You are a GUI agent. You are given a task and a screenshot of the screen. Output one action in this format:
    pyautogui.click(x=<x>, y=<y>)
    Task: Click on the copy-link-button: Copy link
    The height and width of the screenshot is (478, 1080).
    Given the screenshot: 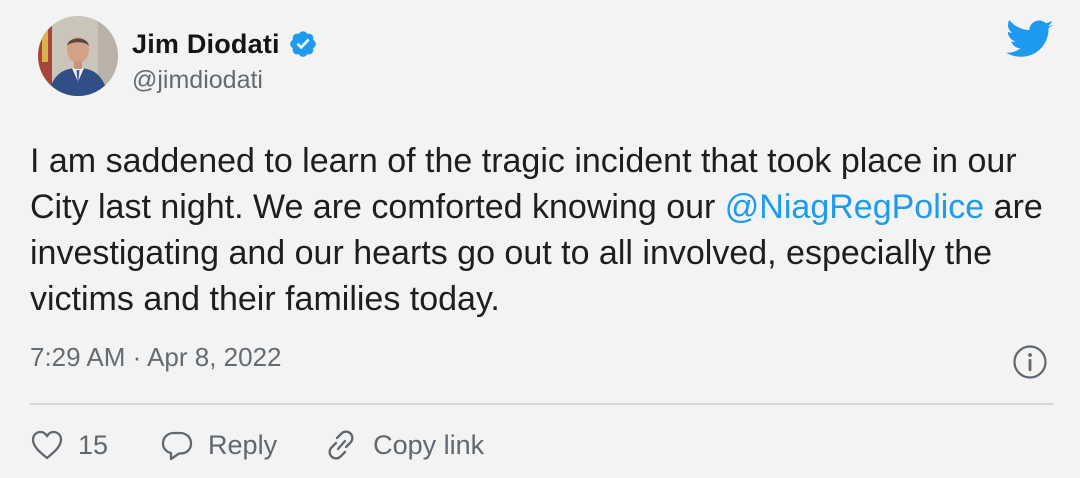 What is the action you would take?
    pyautogui.click(x=403, y=445)
    